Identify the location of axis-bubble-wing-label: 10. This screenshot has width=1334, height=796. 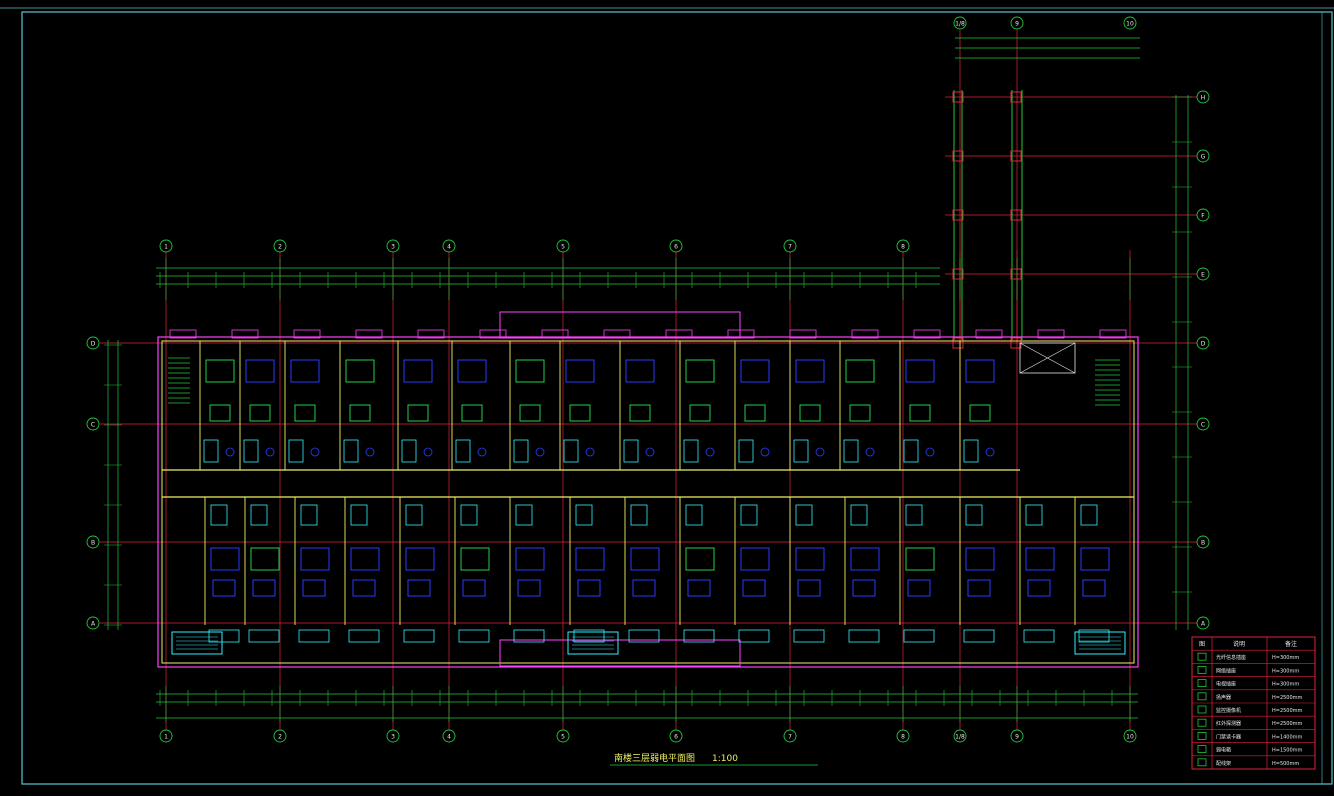
(1130, 24).